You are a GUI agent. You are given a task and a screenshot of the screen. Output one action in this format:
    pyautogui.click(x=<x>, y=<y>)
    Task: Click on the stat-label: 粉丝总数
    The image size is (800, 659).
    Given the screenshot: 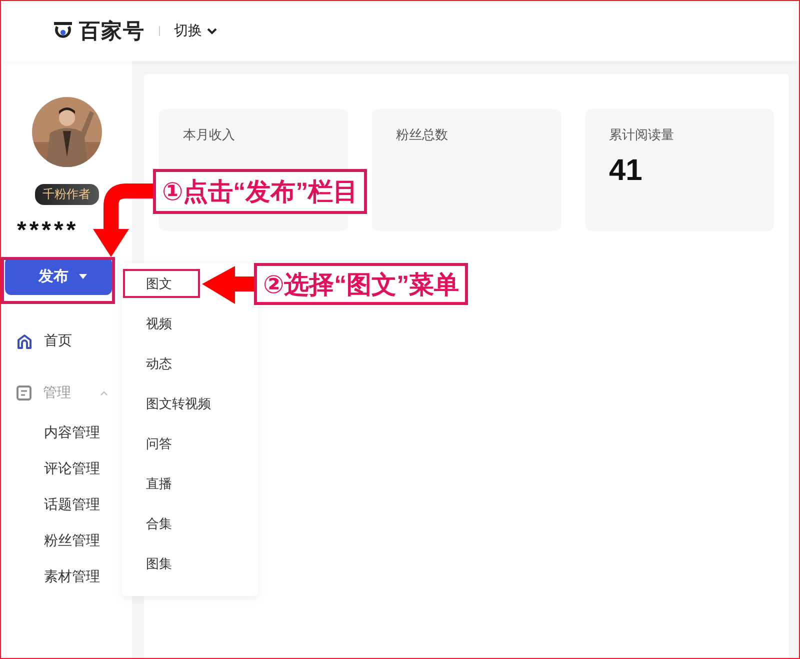 What is the action you would take?
    pyautogui.click(x=422, y=135)
    